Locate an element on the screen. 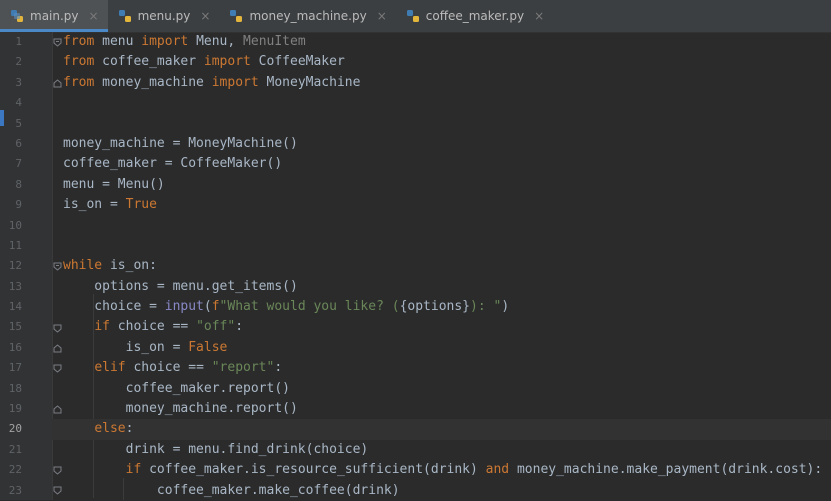 This screenshot has height=501, width=831. line-number: 8 is located at coordinates (18, 184).